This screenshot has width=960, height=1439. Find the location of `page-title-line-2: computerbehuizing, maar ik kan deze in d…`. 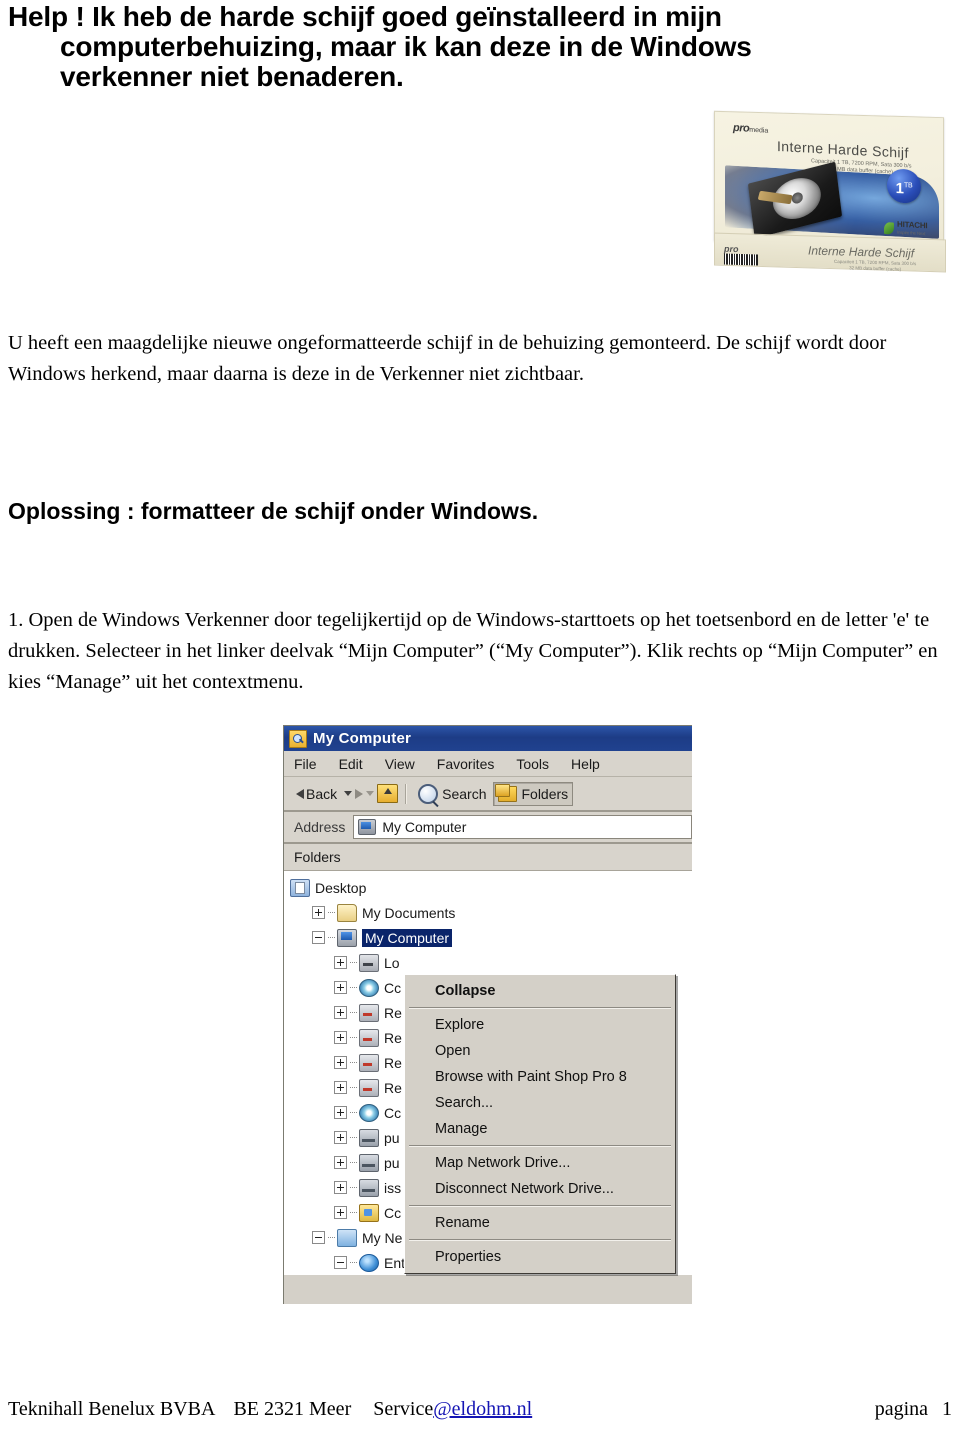

page-title-line-2: computerbehuizing, maar ik kan deze in d… is located at coordinates (406, 46).